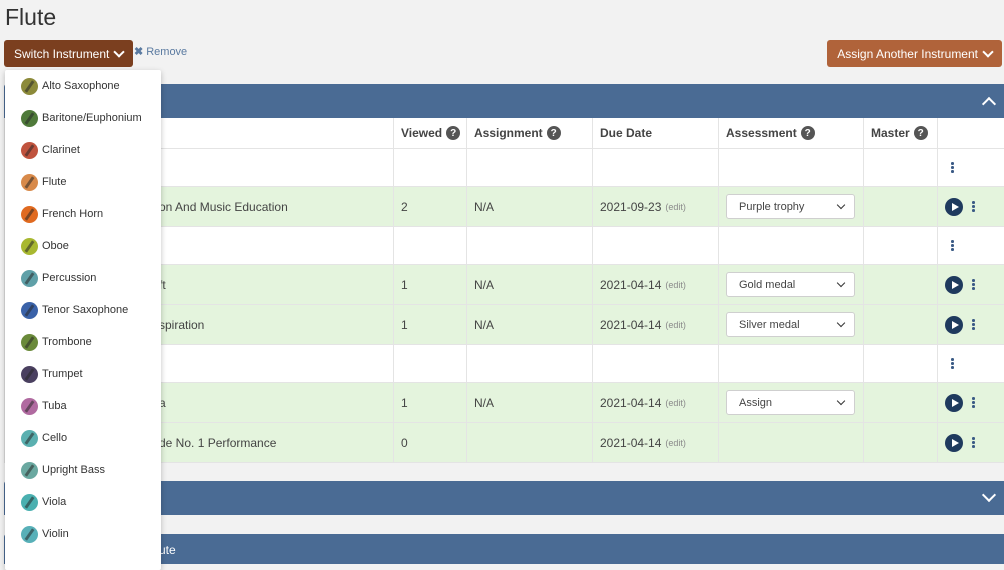 The image size is (1004, 570). I want to click on instrument-option: Flute, so click(83, 182).